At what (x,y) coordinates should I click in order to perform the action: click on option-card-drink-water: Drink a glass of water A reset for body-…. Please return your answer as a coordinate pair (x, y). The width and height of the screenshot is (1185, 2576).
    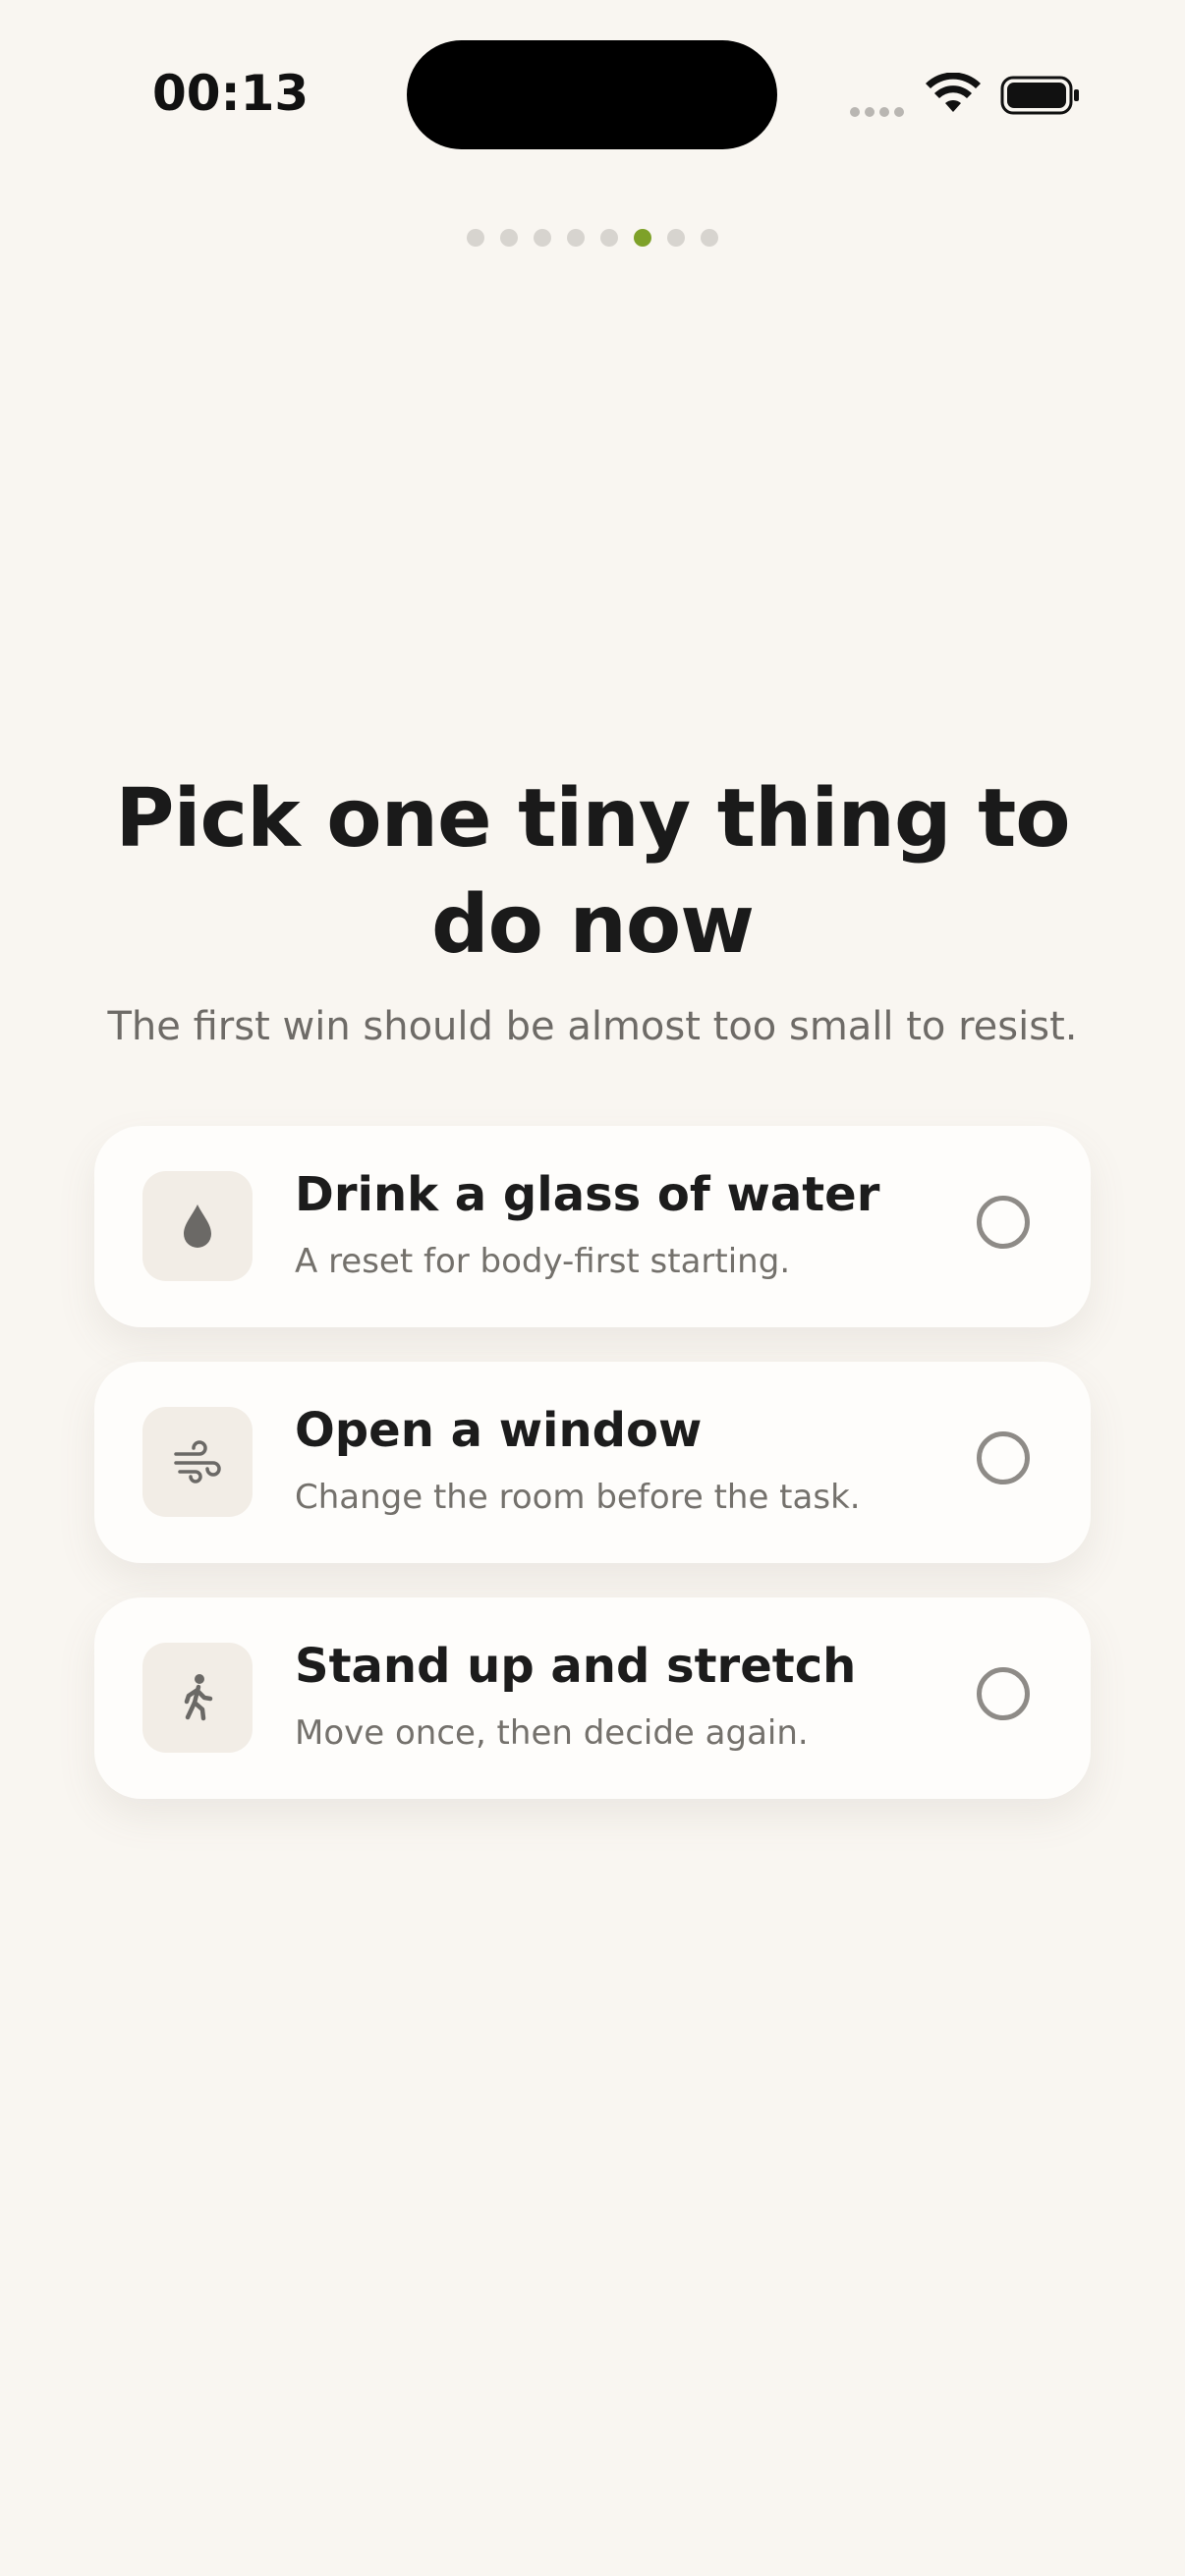
    Looking at the image, I should click on (592, 1226).